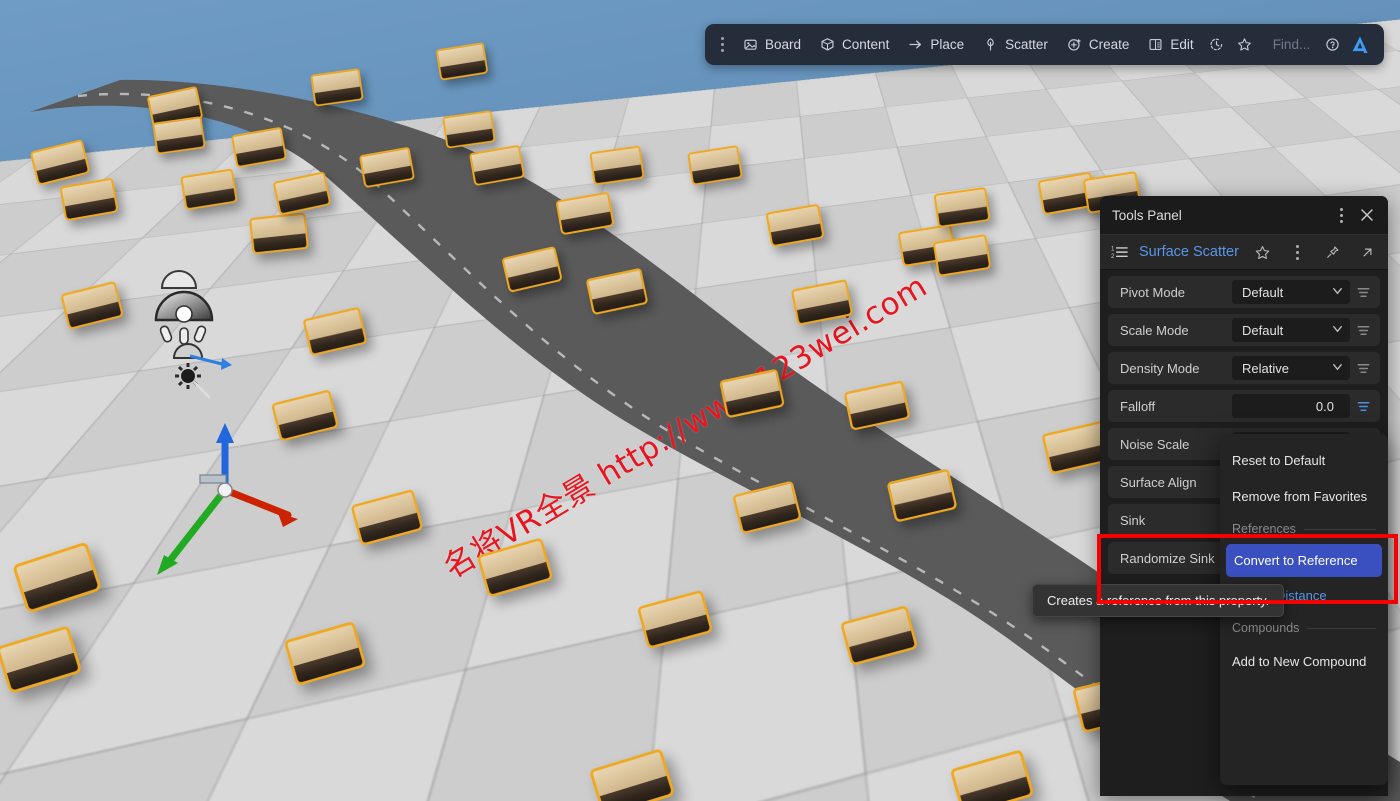 The image size is (1400, 801). I want to click on toolbar-item-scatter: Scatter, so click(1015, 45).